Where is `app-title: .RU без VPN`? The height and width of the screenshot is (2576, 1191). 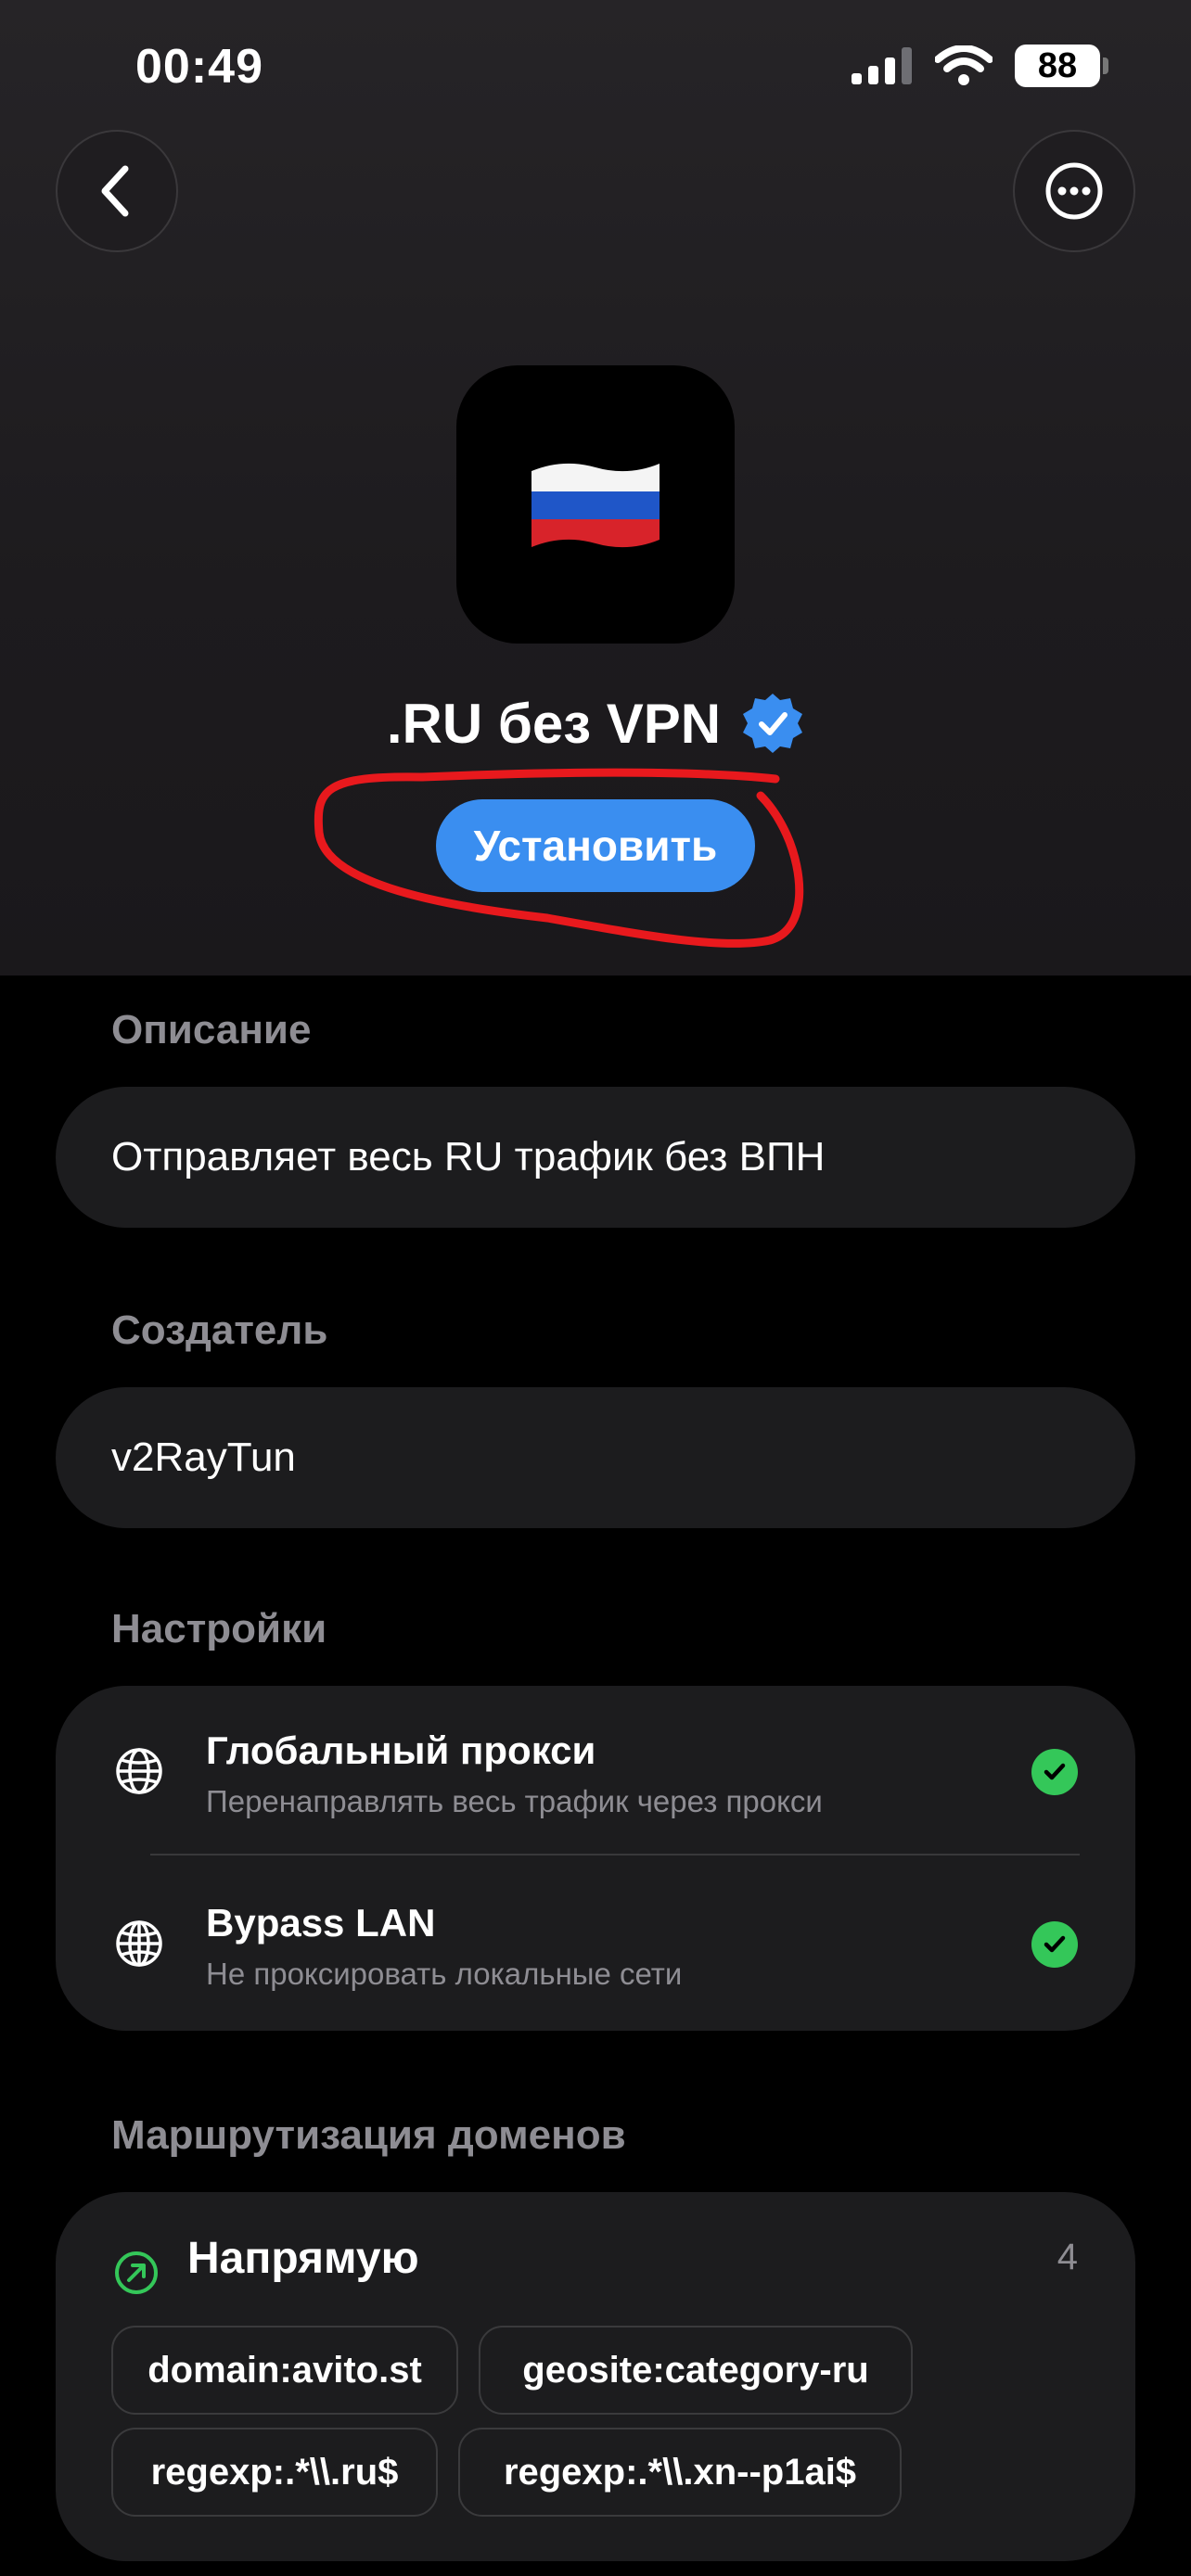
app-title: .RU без VPN is located at coordinates (554, 723).